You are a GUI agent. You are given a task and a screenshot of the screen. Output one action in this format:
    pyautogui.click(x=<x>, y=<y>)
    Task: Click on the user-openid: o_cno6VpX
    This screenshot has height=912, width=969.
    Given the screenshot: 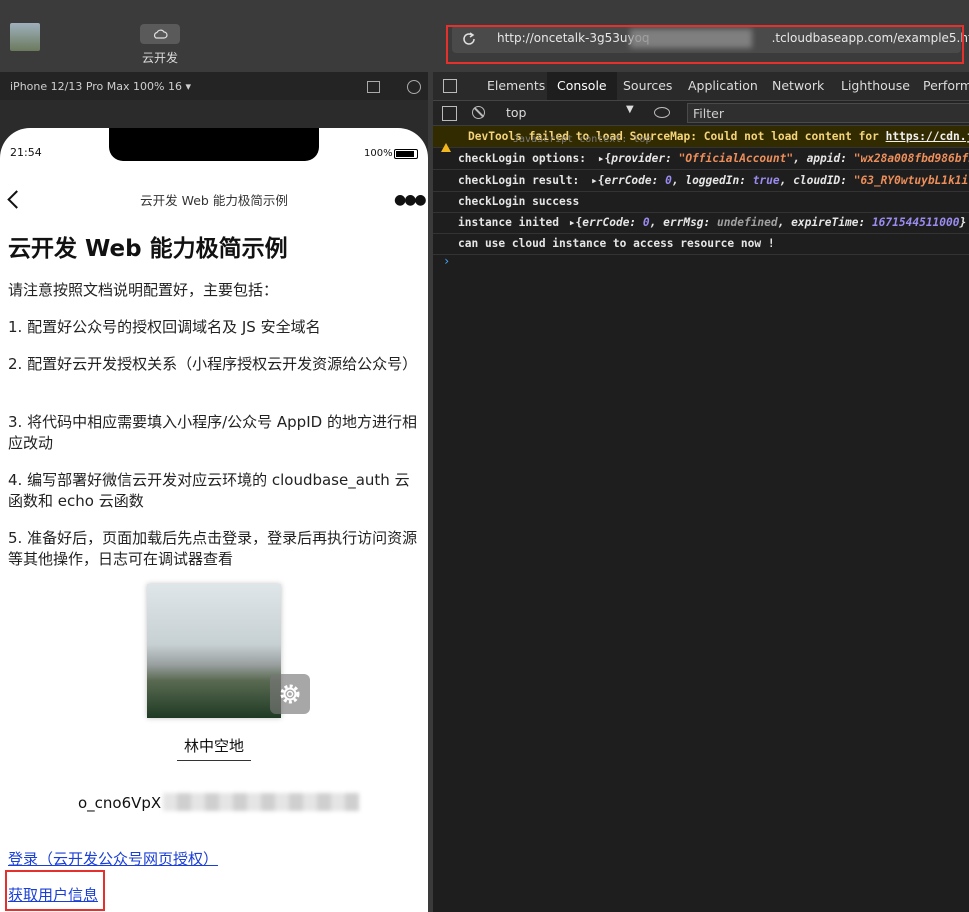 What is the action you would take?
    pyautogui.click(x=120, y=803)
    